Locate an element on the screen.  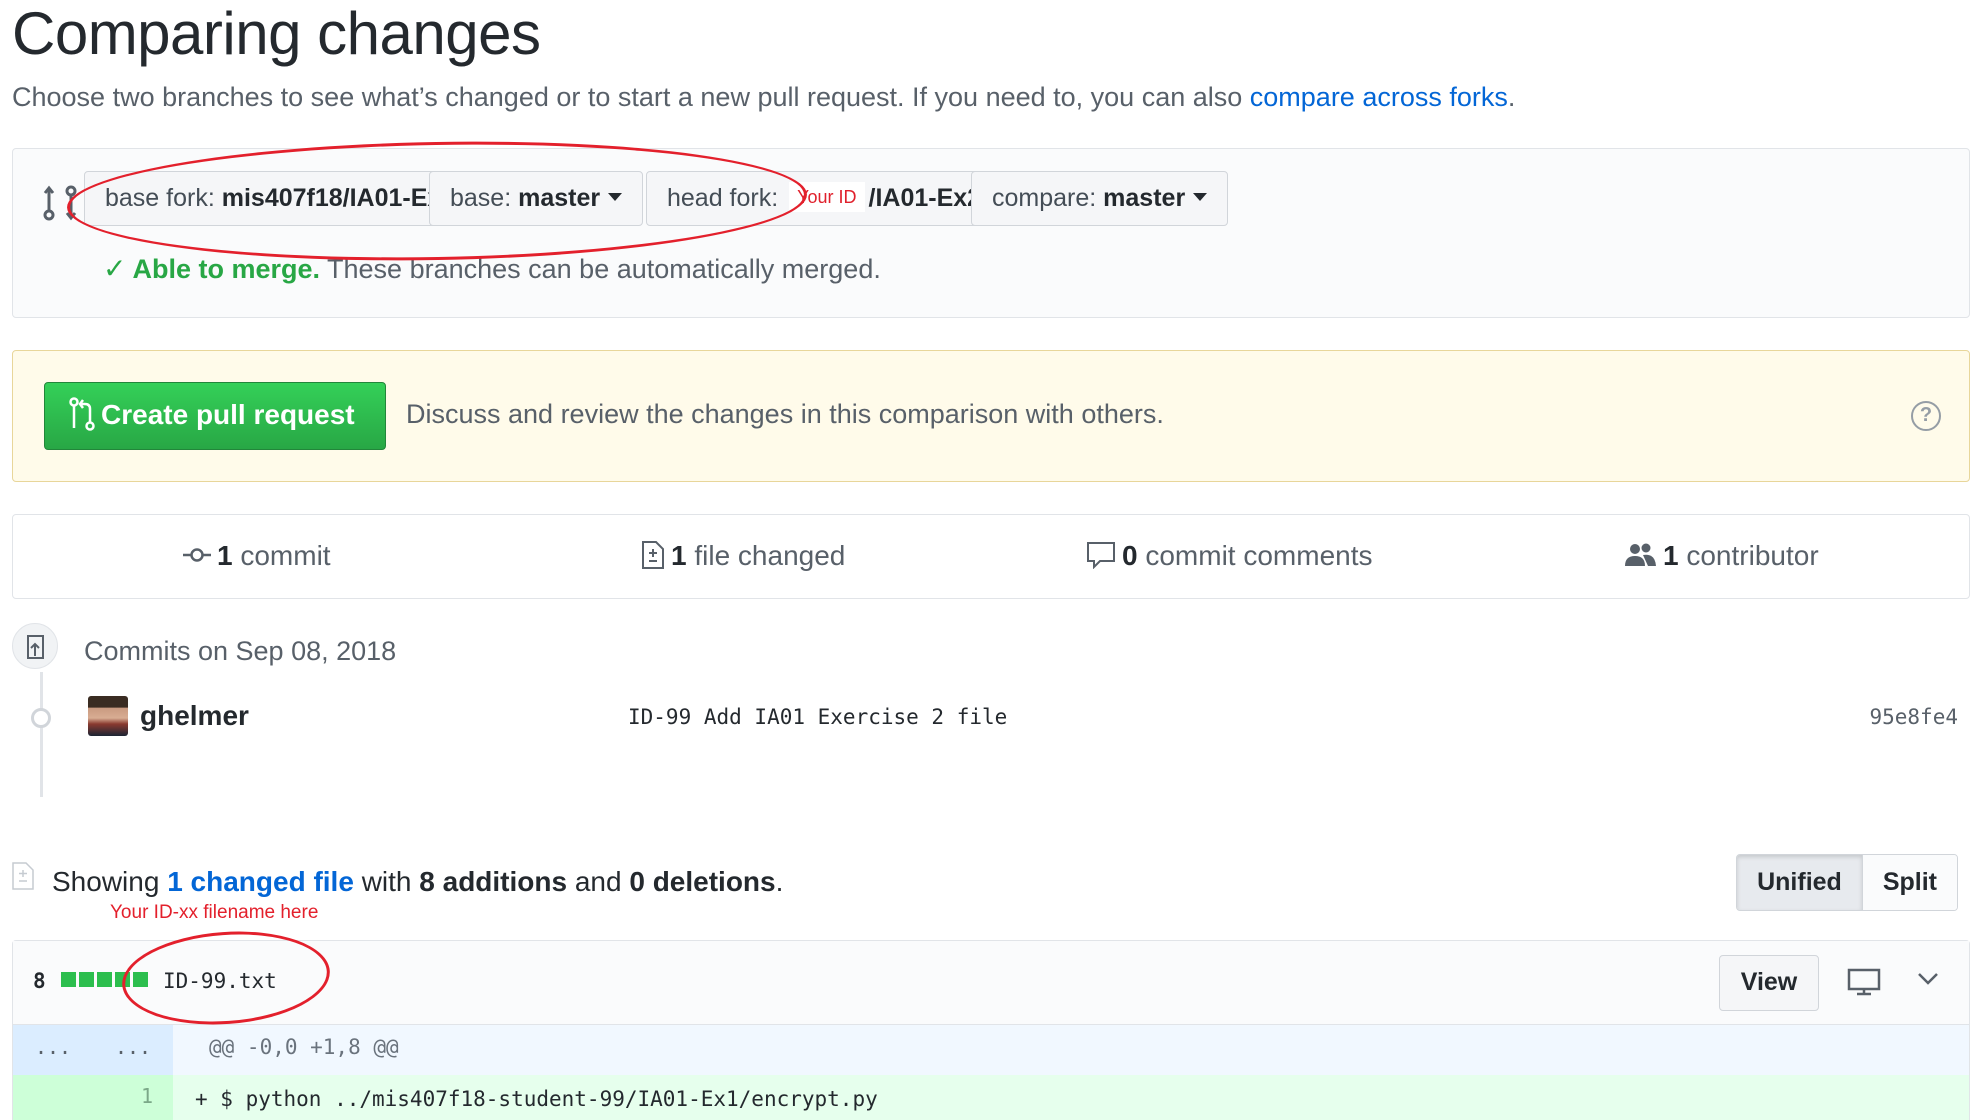
subtitle-end: . is located at coordinates (1511, 97).